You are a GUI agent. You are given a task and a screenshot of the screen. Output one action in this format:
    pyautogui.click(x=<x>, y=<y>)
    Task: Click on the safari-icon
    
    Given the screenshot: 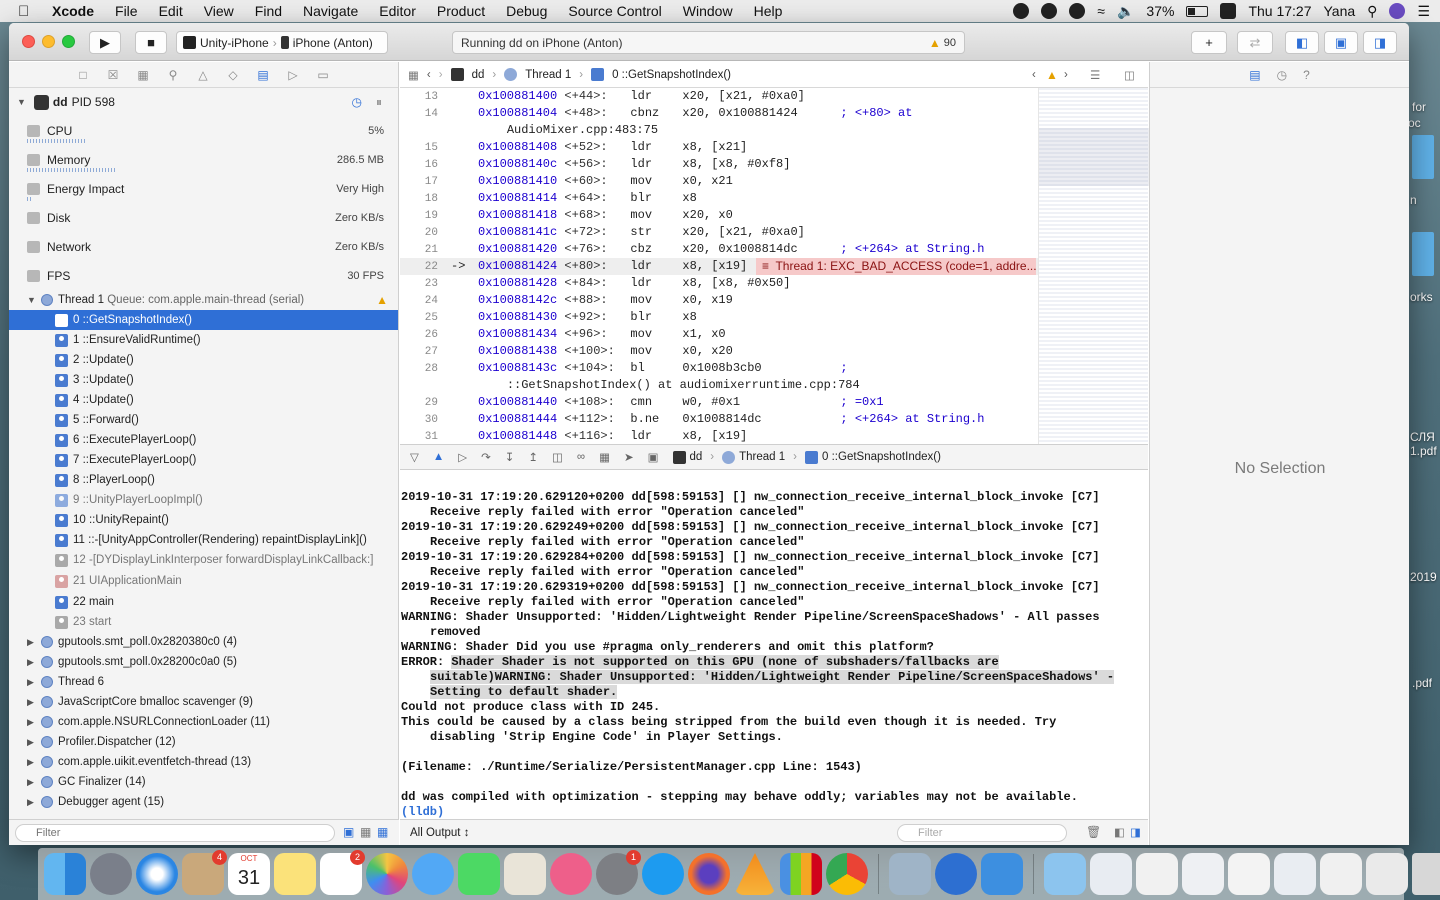 What is the action you would take?
    pyautogui.click(x=157, y=874)
    